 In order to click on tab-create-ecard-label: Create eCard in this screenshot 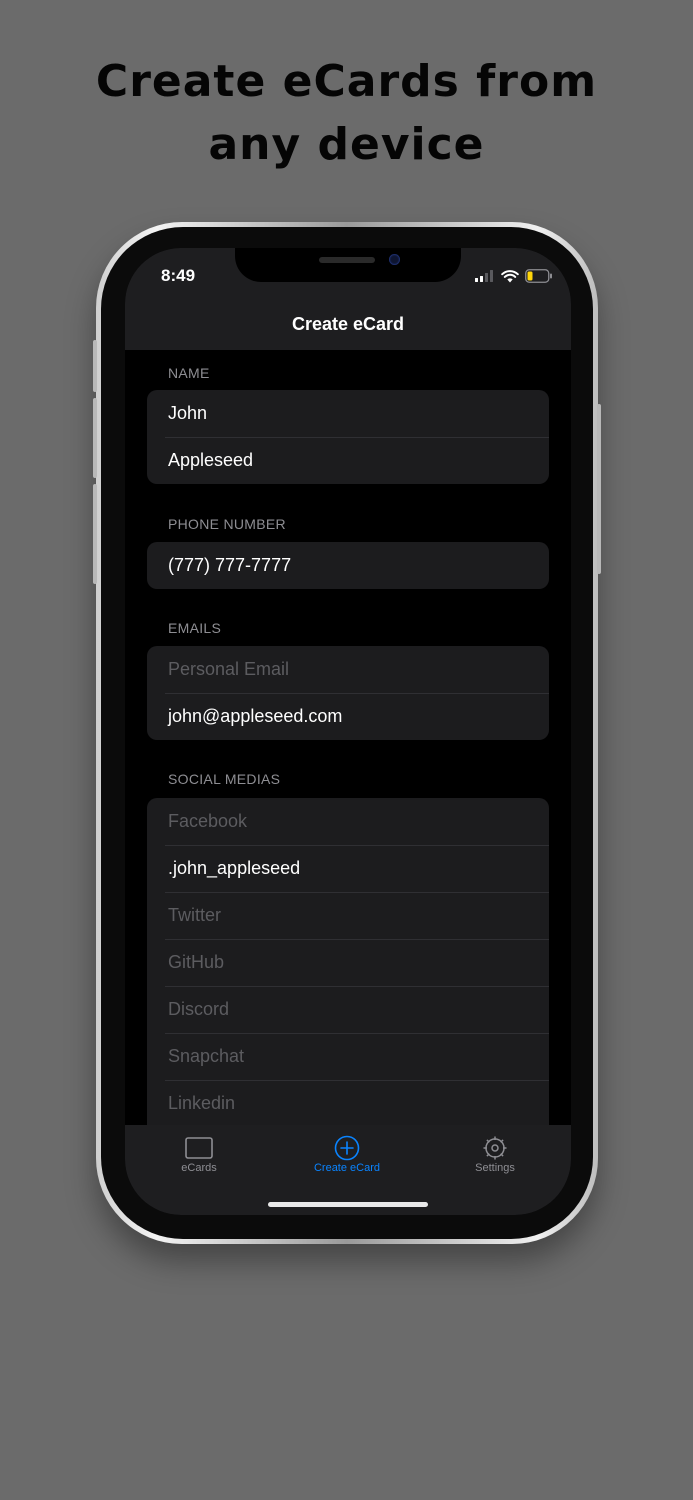, I will do `click(347, 1168)`.